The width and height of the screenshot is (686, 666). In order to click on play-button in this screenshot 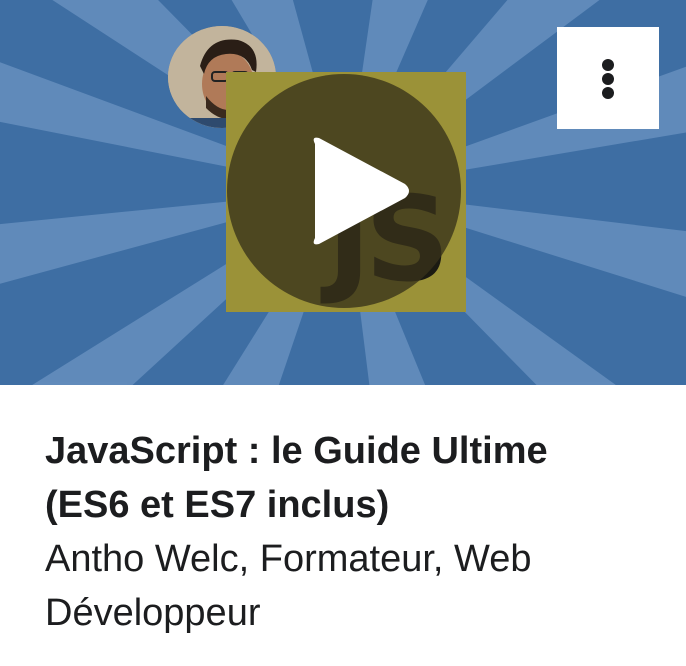, I will do `click(344, 191)`.